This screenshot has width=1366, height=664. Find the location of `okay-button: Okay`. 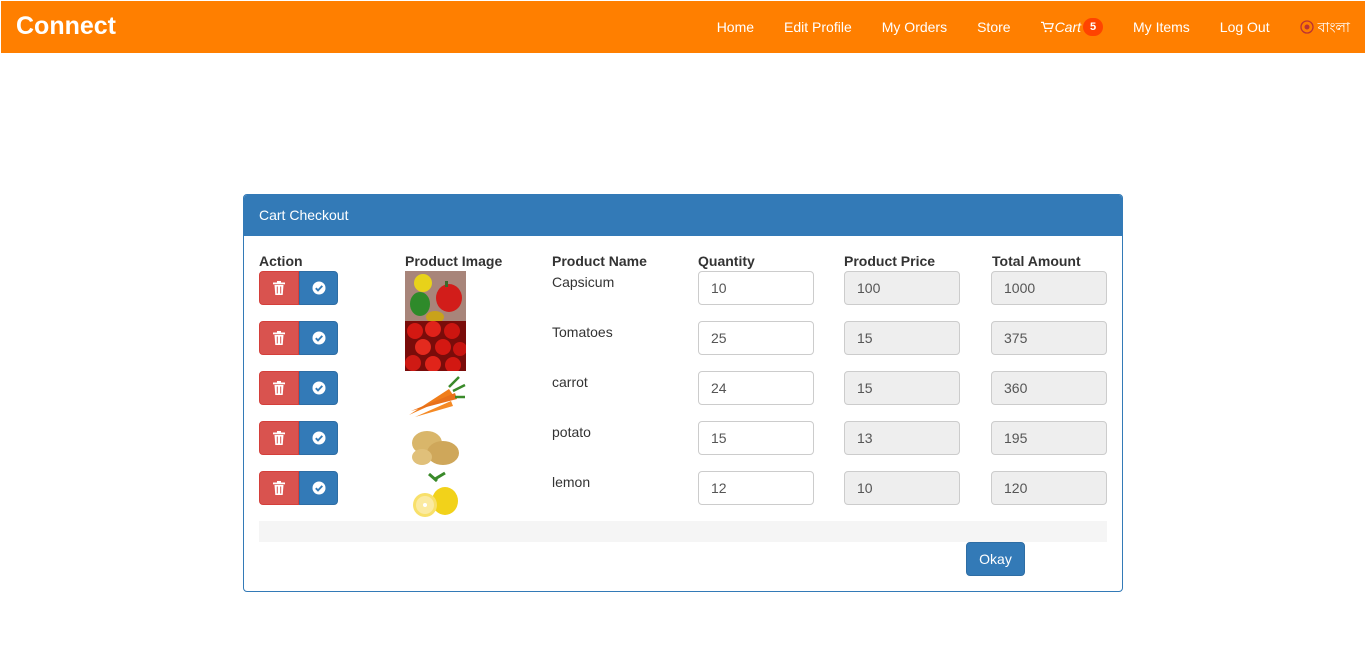

okay-button: Okay is located at coordinates (995, 559).